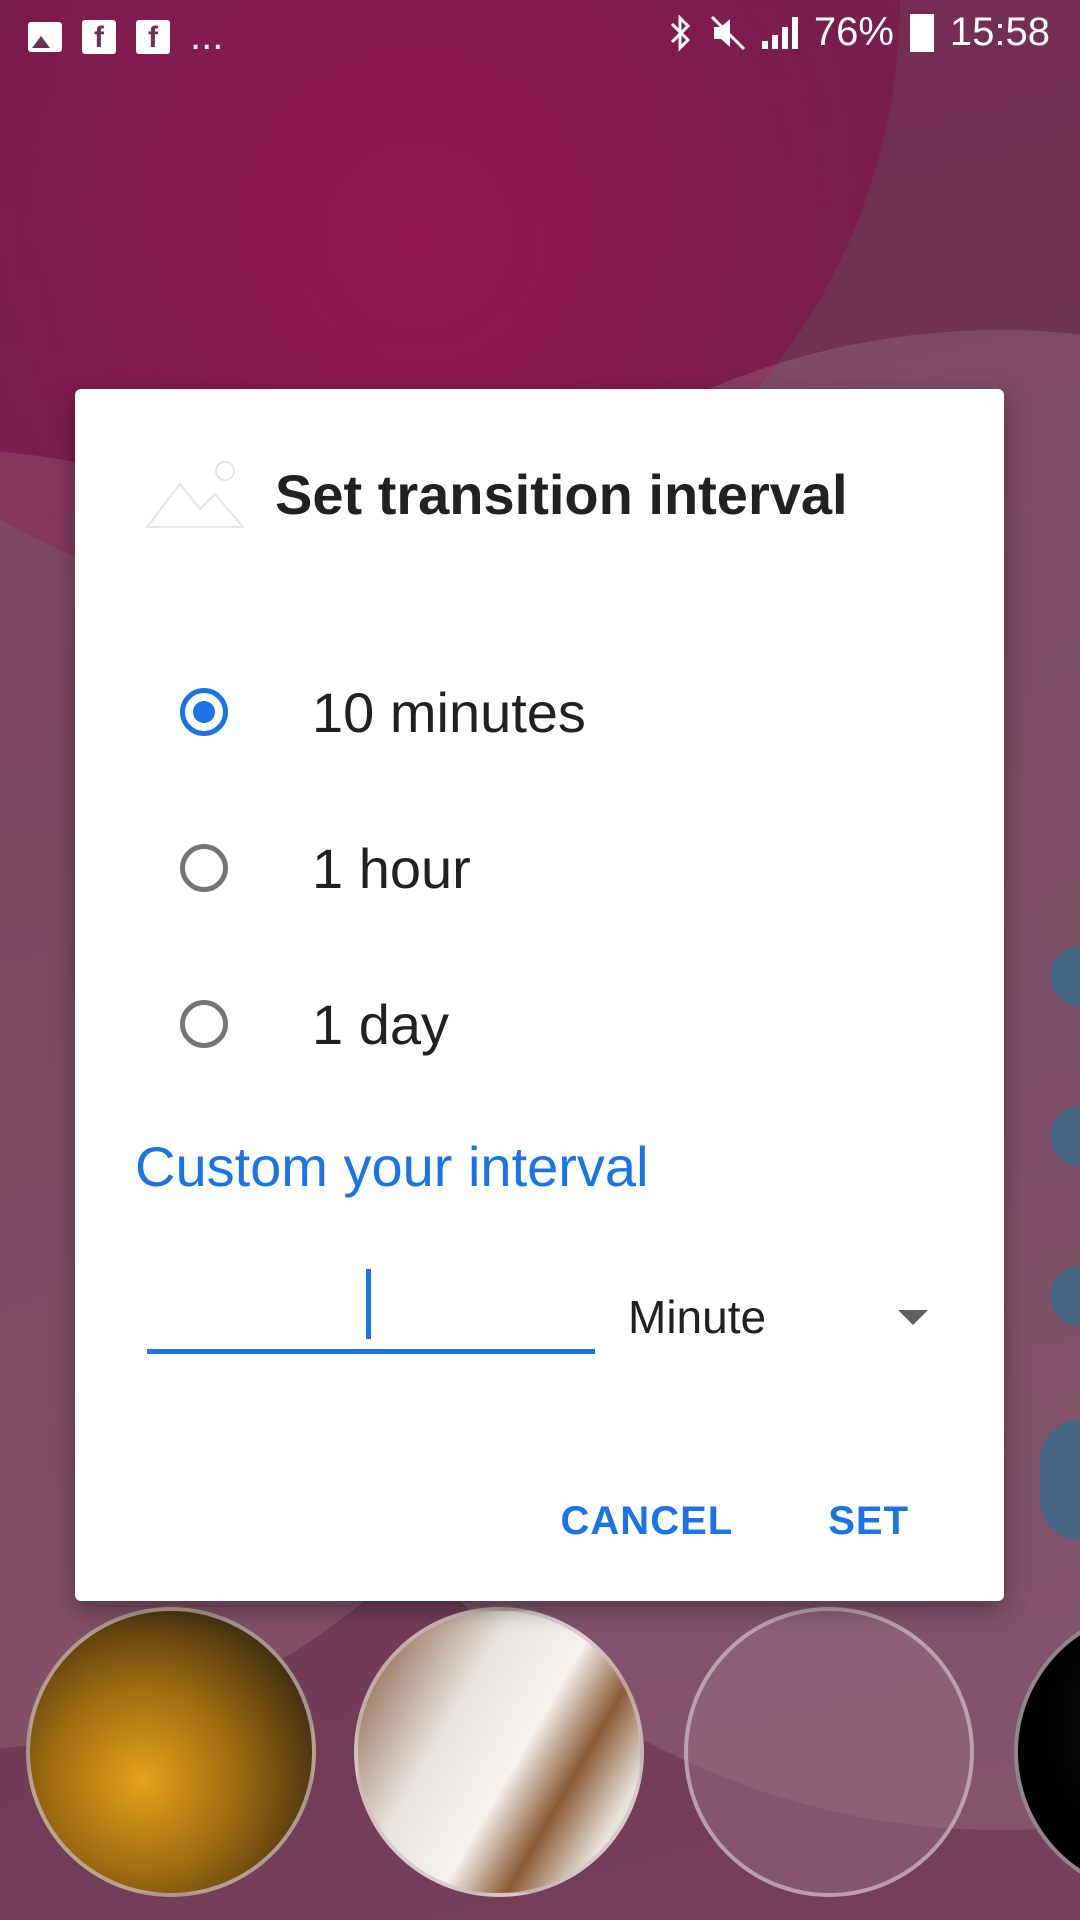  What do you see at coordinates (735, 1521) in the screenshot?
I see `dialog-actions: CANCEL SET` at bounding box center [735, 1521].